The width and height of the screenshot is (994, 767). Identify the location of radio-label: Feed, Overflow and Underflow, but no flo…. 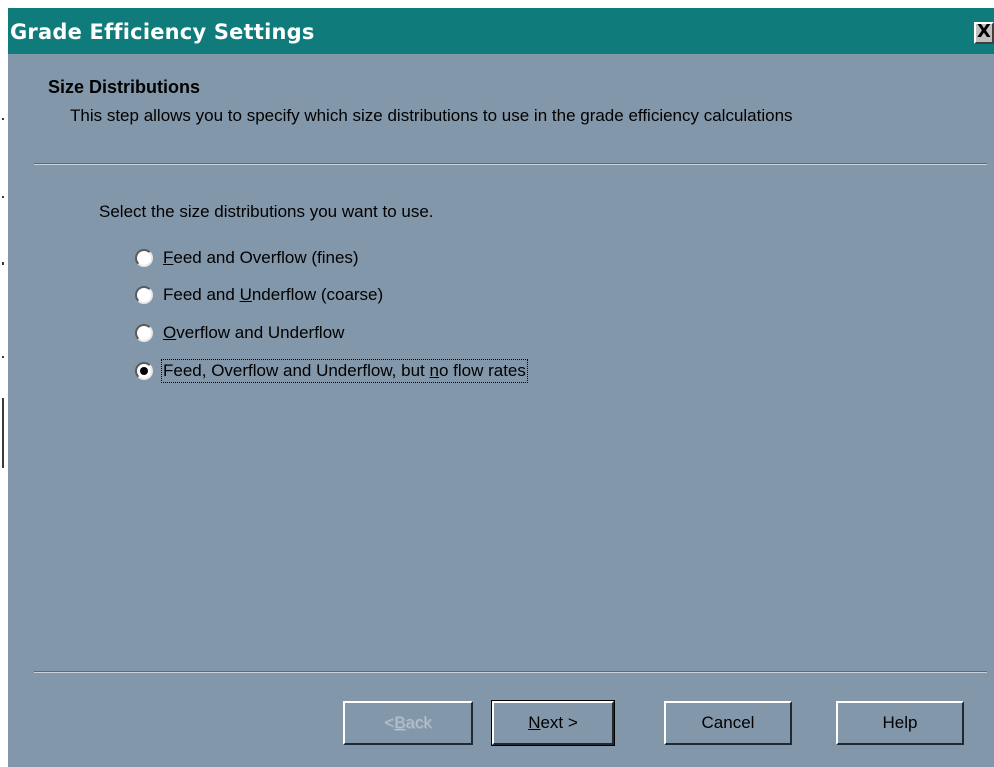
(344, 371).